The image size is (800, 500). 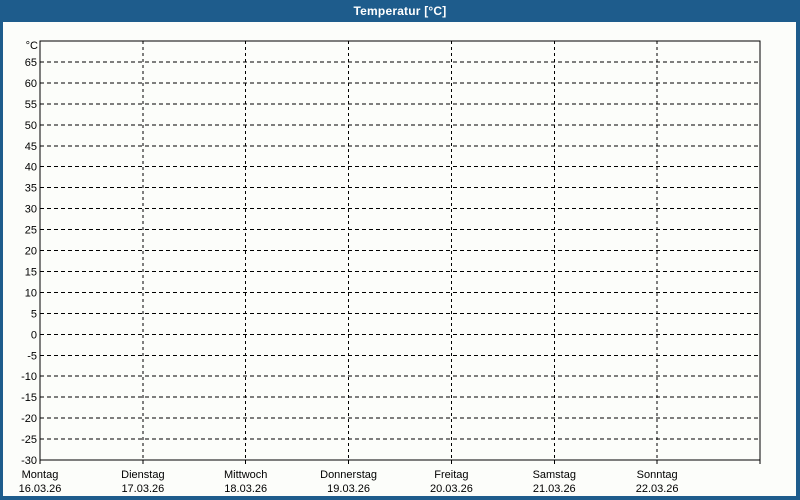 I want to click on chart-title: Temperatur [°C], so click(x=400, y=11).